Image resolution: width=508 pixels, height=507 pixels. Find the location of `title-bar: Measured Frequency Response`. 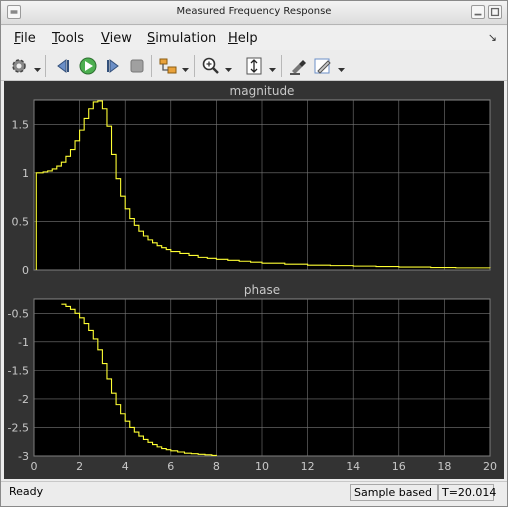

title-bar: Measured Frequency Response is located at coordinates (254, 13).